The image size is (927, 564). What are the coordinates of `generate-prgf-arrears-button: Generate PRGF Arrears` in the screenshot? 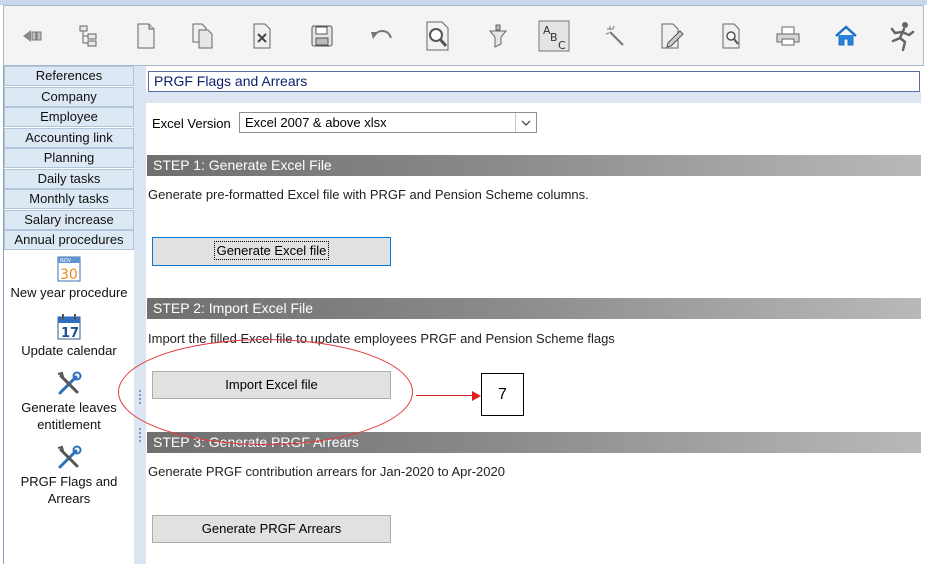 It's located at (271, 529).